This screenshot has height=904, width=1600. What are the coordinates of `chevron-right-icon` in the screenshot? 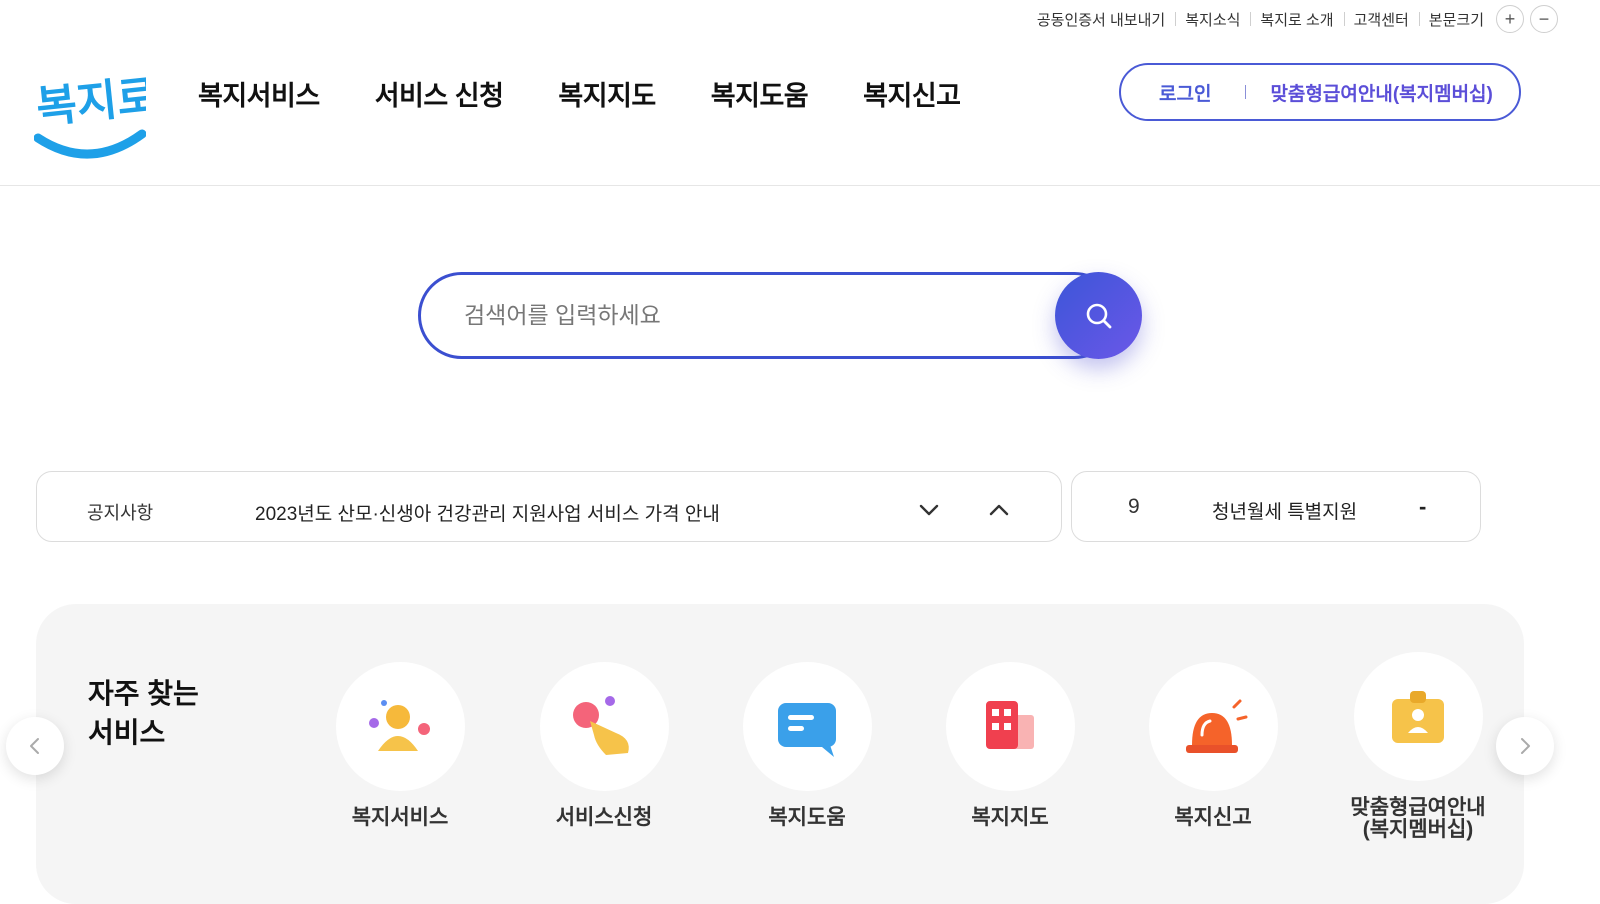 It's located at (1525, 746).